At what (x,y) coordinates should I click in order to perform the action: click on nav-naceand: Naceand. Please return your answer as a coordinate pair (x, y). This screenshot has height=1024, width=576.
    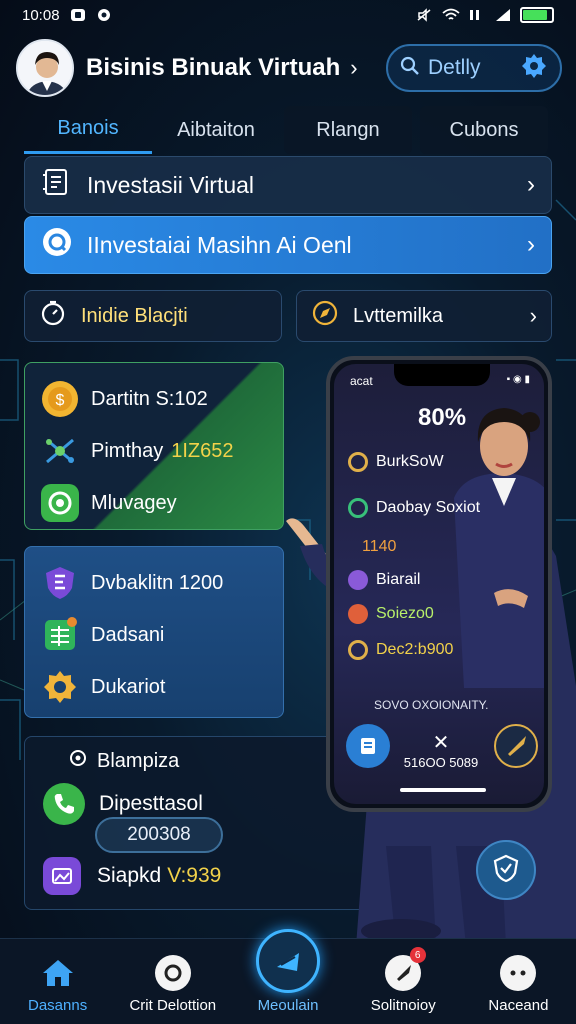
    Looking at the image, I should click on (518, 981).